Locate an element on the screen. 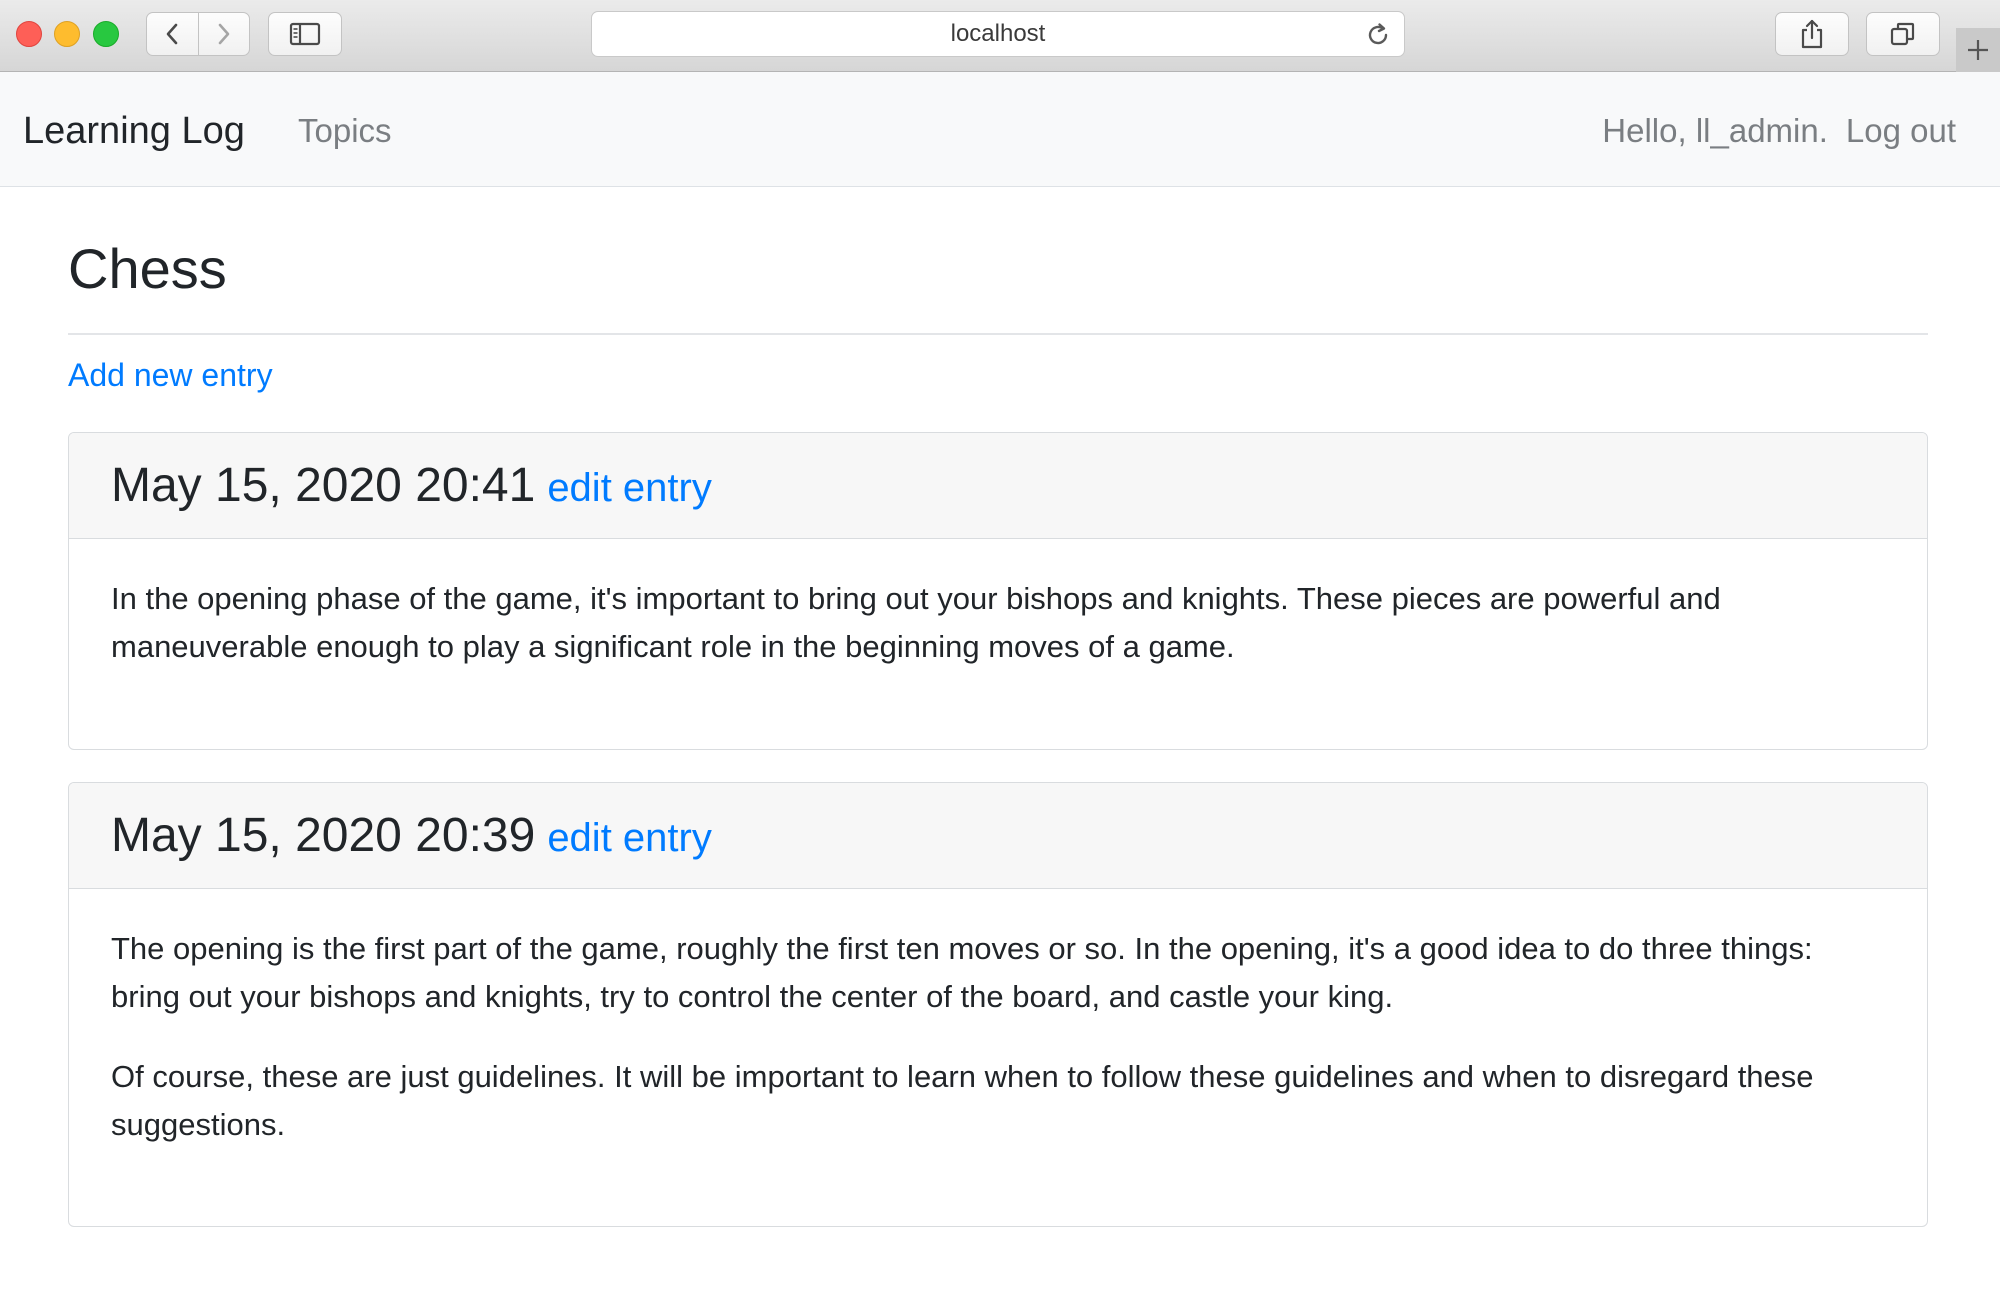 This screenshot has height=1290, width=2000. back-button is located at coordinates (172, 34).